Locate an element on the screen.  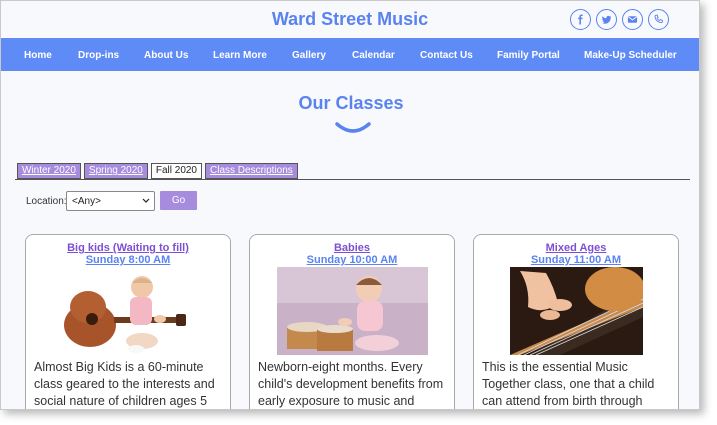
class-title-link: Mixed Ages is located at coordinates (576, 248).